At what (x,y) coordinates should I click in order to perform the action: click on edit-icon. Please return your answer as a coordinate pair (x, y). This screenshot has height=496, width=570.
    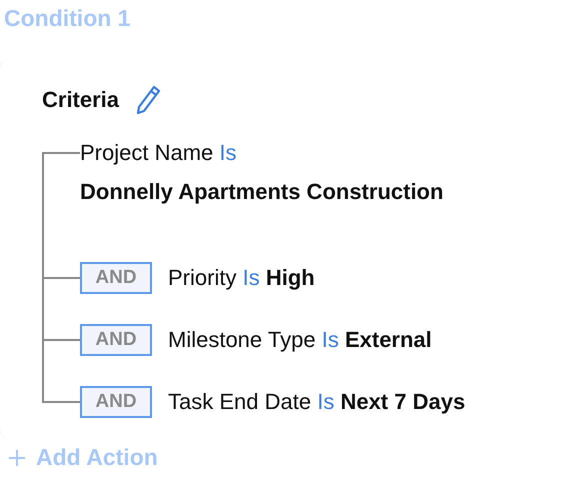
    Looking at the image, I should click on (148, 100).